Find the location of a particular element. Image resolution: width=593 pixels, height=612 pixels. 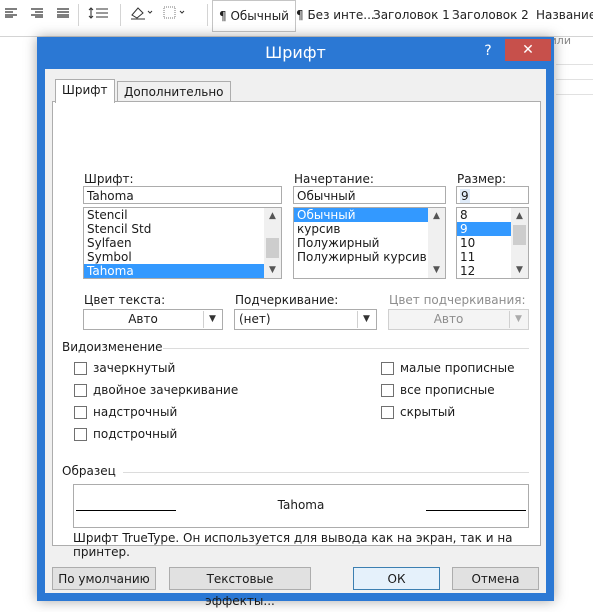

underline-color-select: Авто ▼ is located at coordinates (458, 319).